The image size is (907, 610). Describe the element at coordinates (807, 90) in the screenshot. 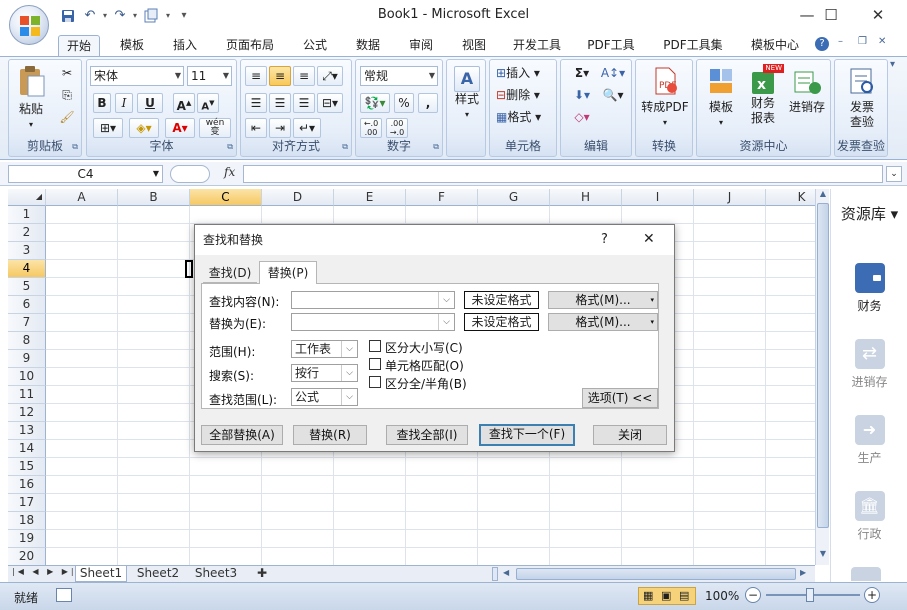

I see `inventory-button: 进销存` at that location.